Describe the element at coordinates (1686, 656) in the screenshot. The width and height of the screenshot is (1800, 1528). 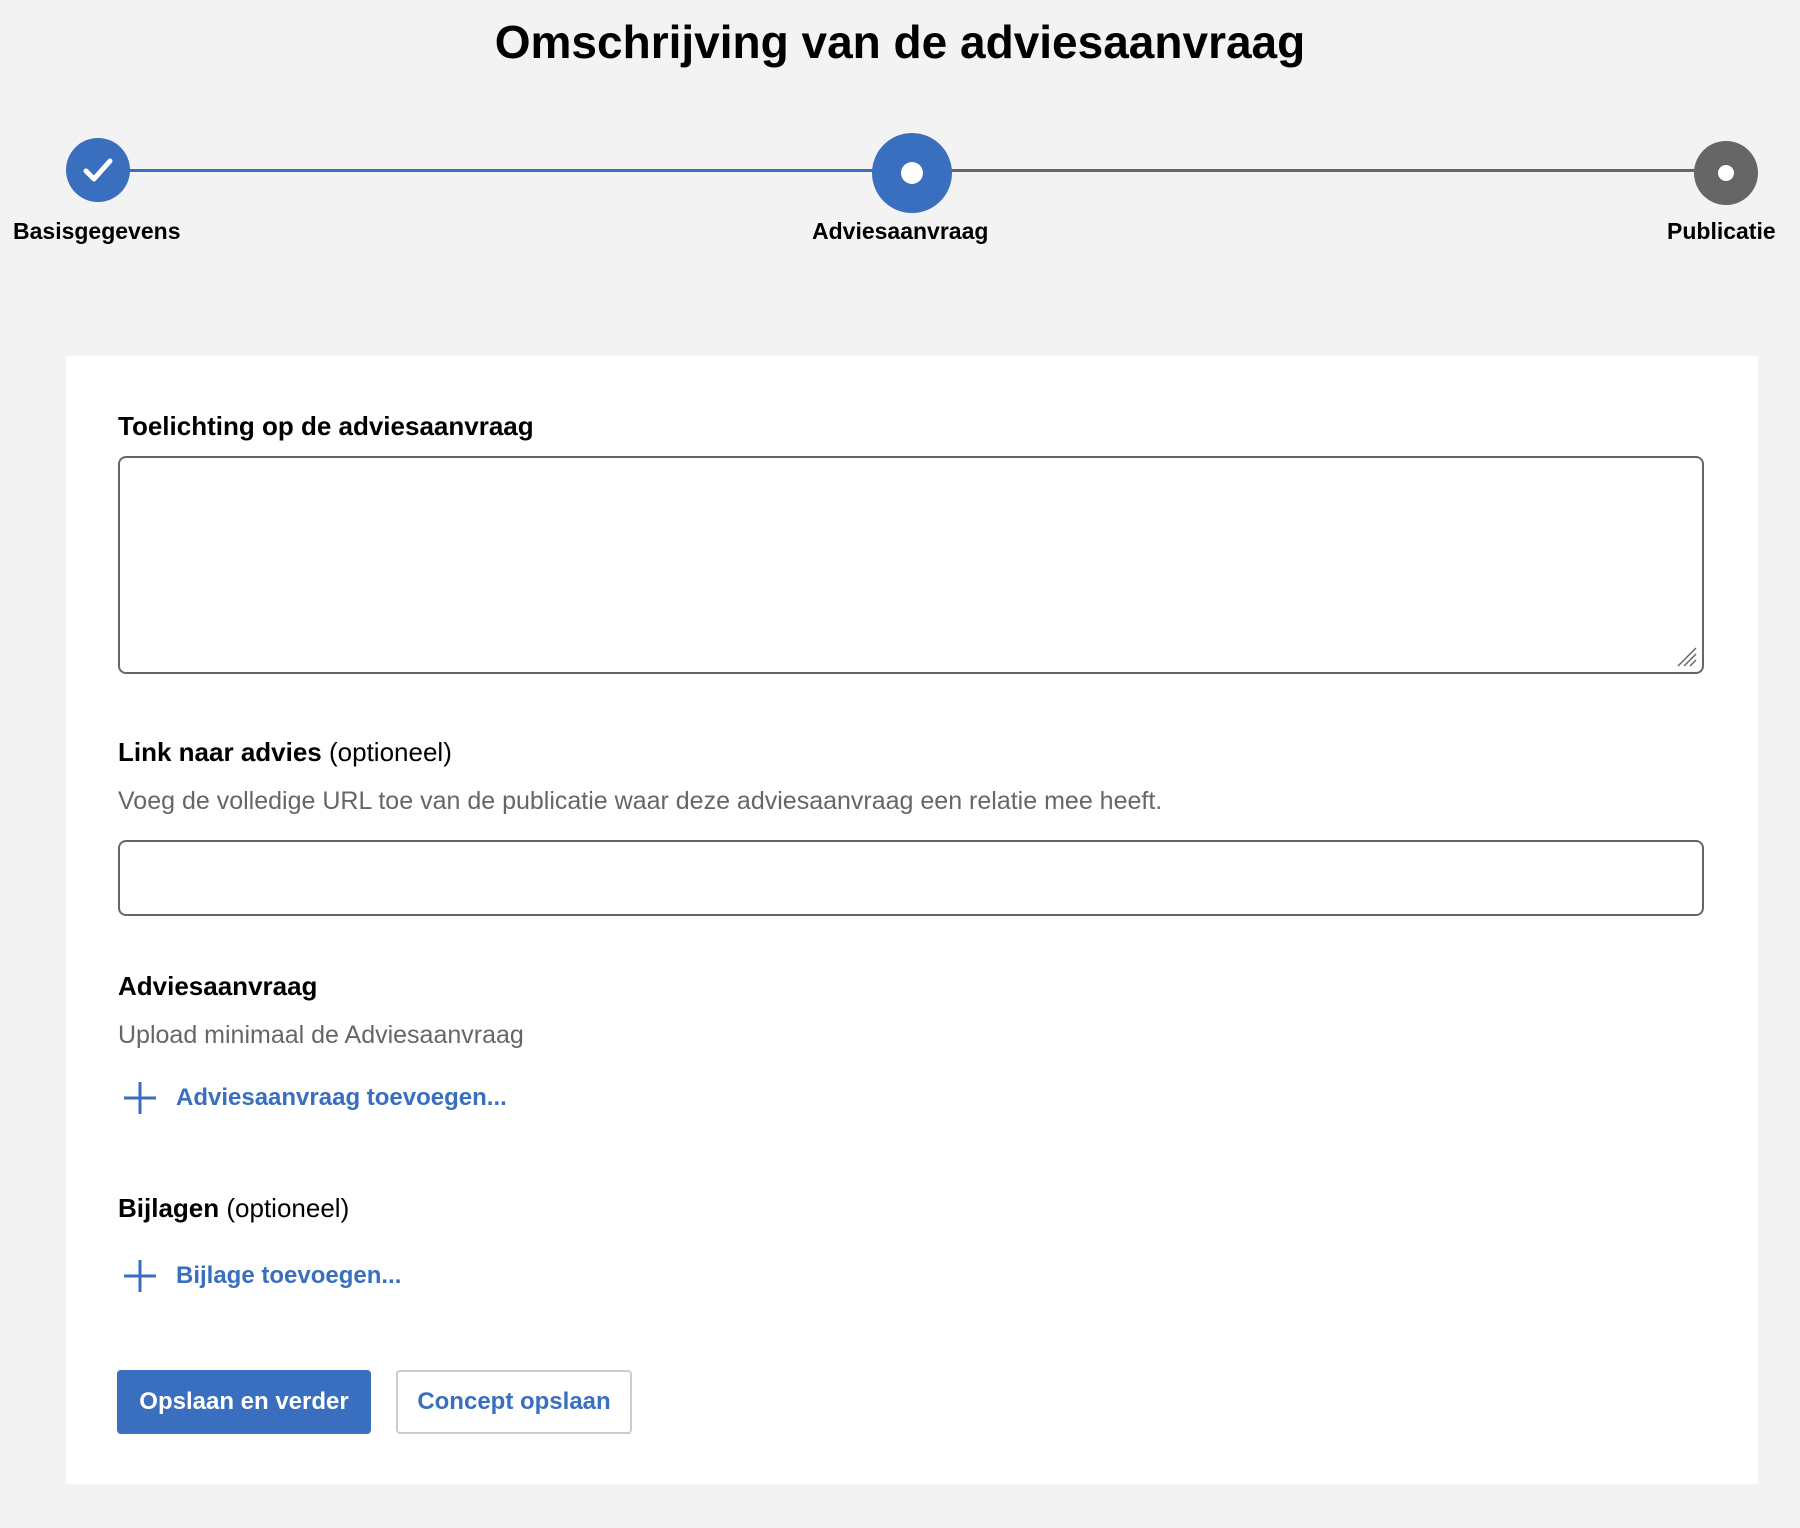
I see `resize-handle-icon` at that location.